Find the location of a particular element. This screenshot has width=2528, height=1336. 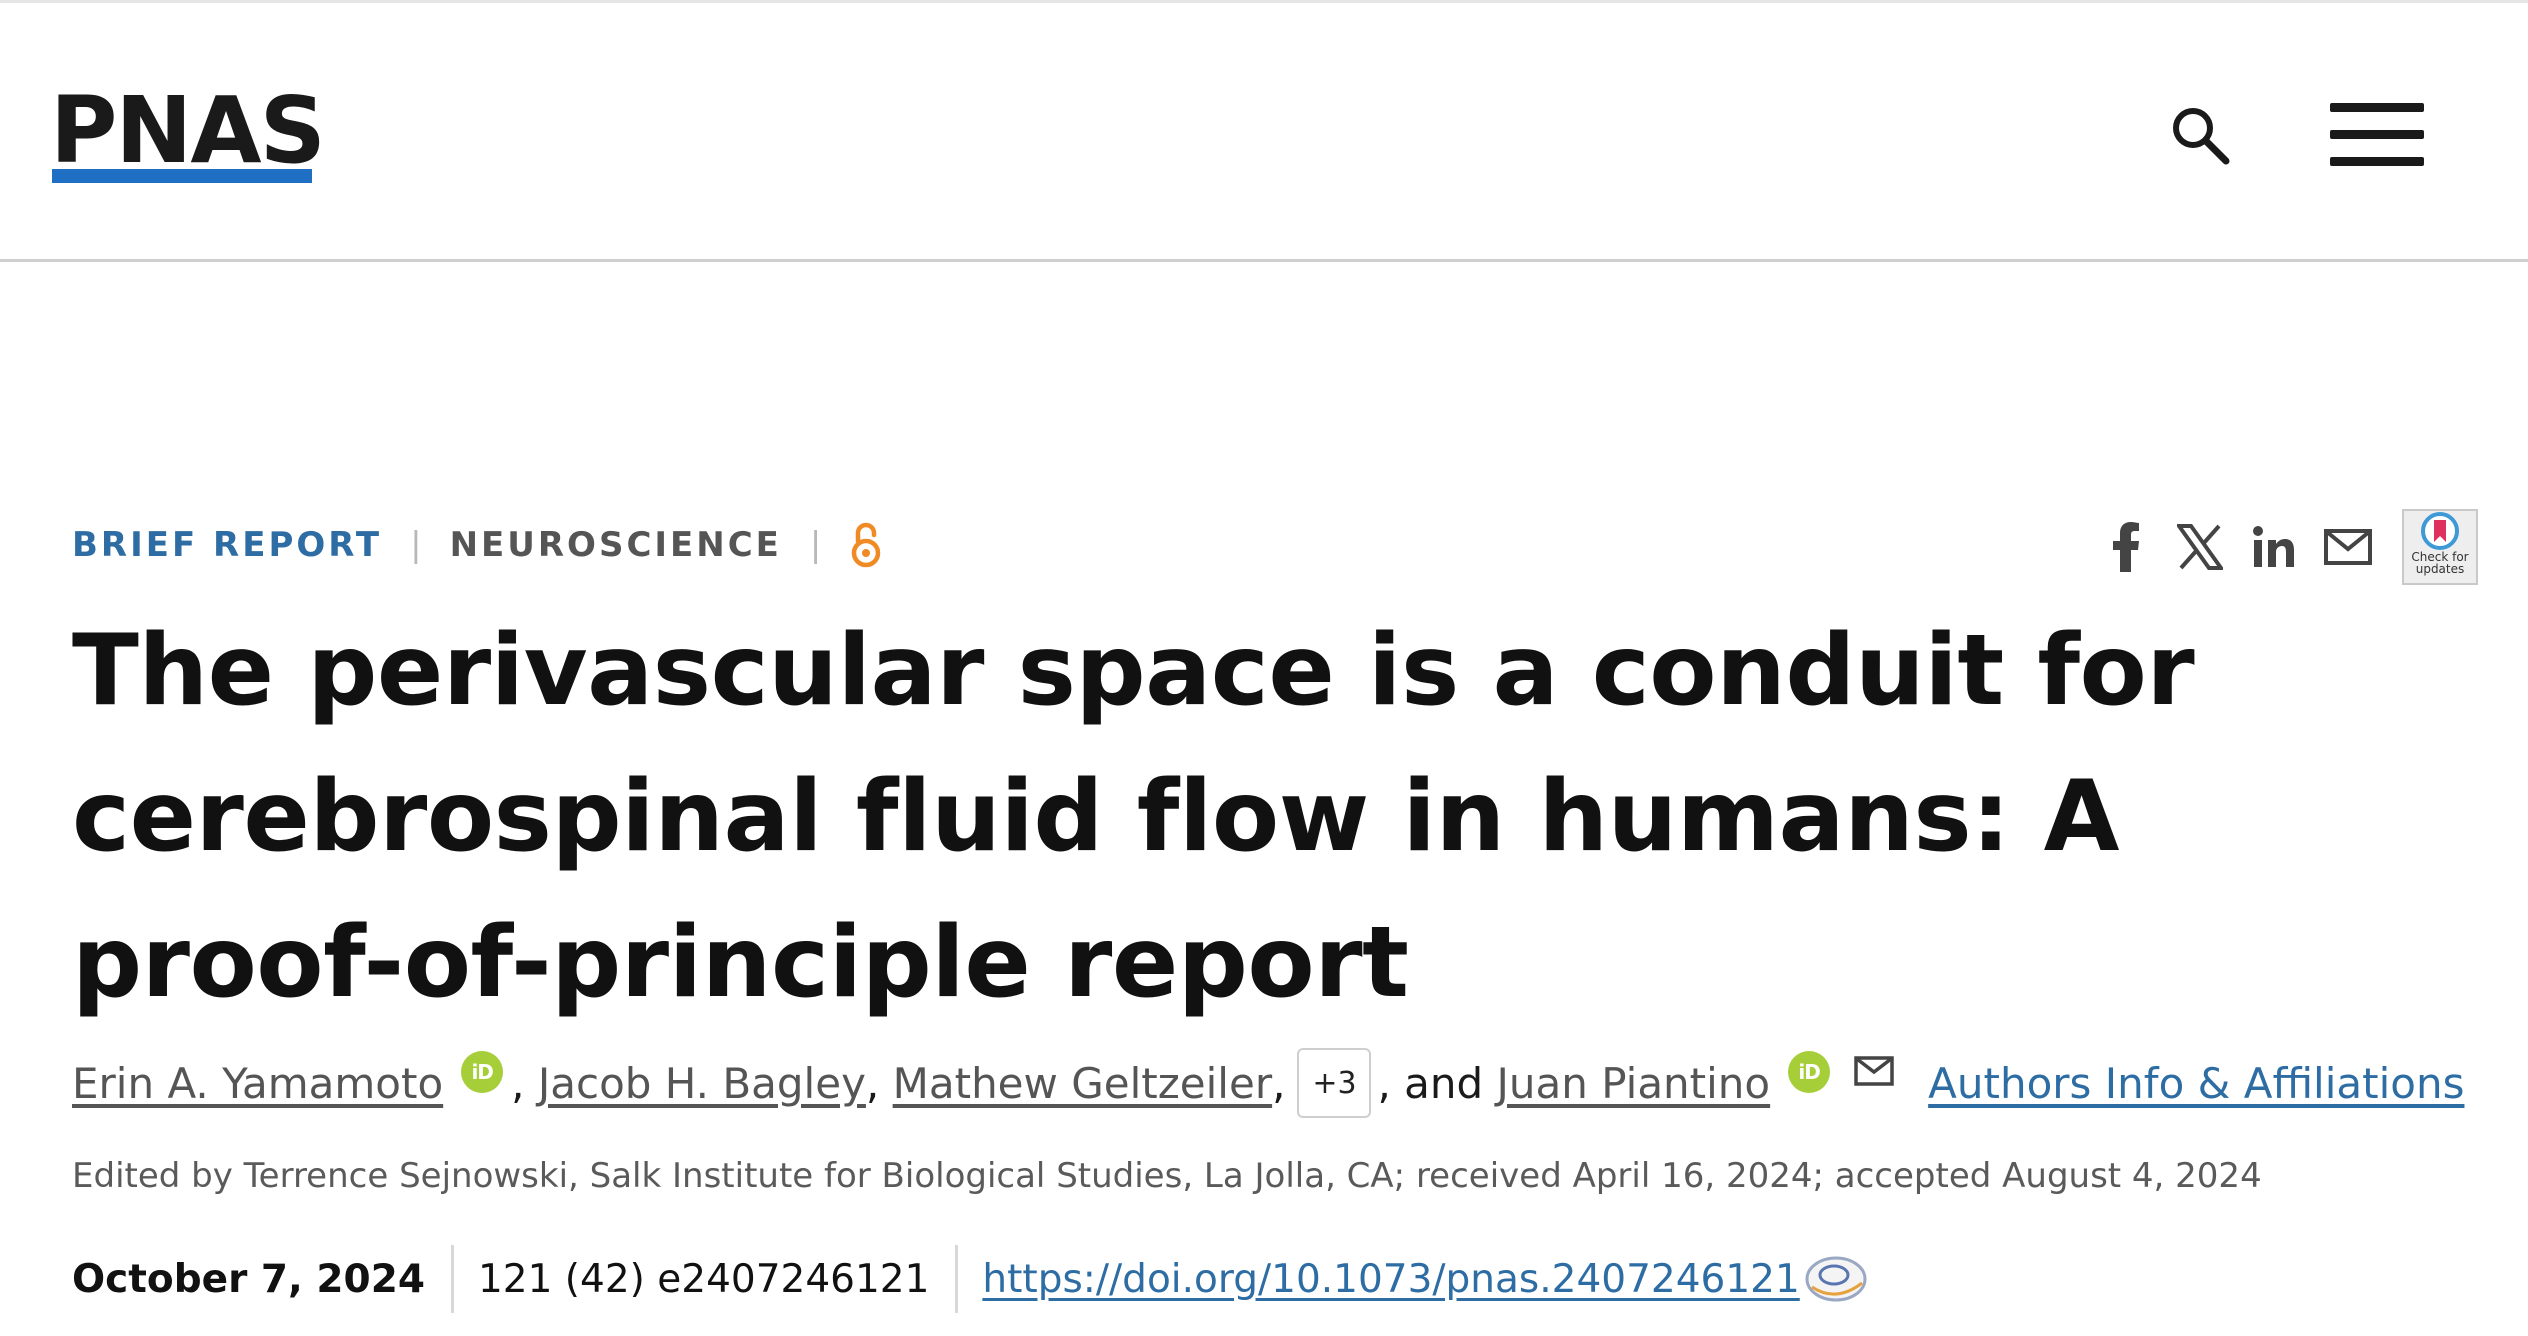

hamburger-menu-icon is located at coordinates (2377, 136).